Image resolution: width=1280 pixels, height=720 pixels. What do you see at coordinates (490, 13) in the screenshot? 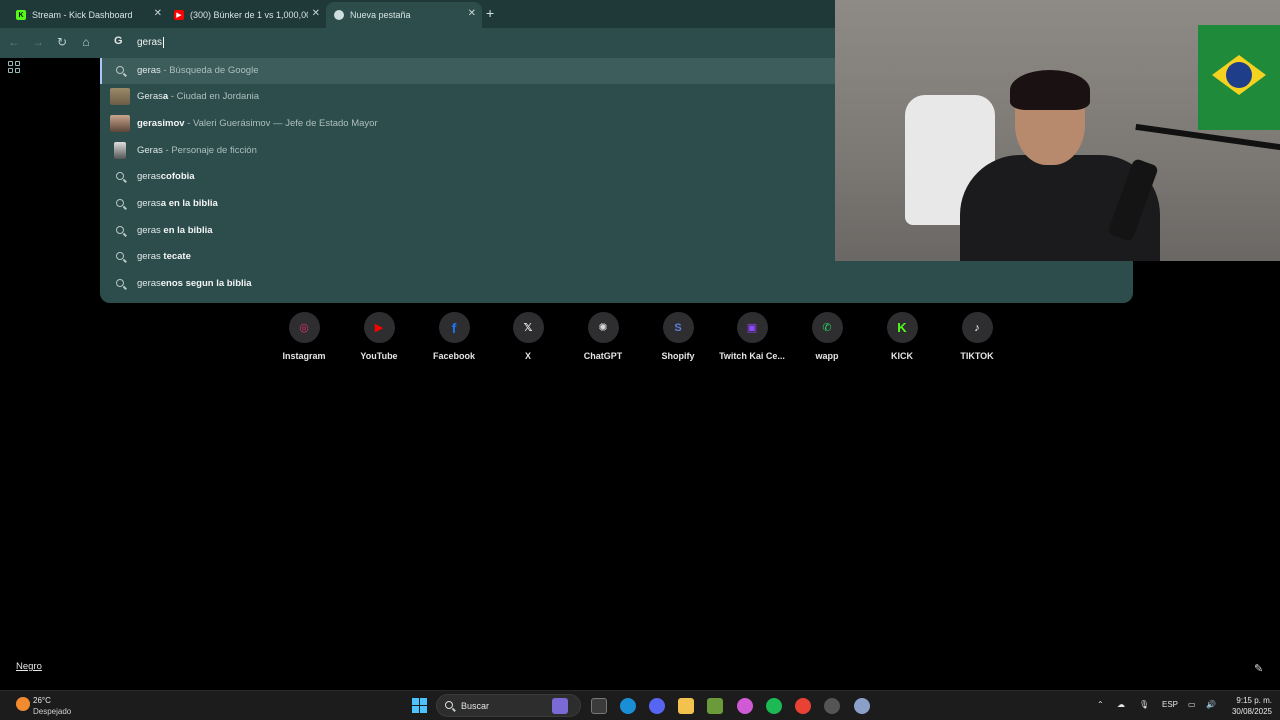
I see `new-tab-button: +` at bounding box center [490, 13].